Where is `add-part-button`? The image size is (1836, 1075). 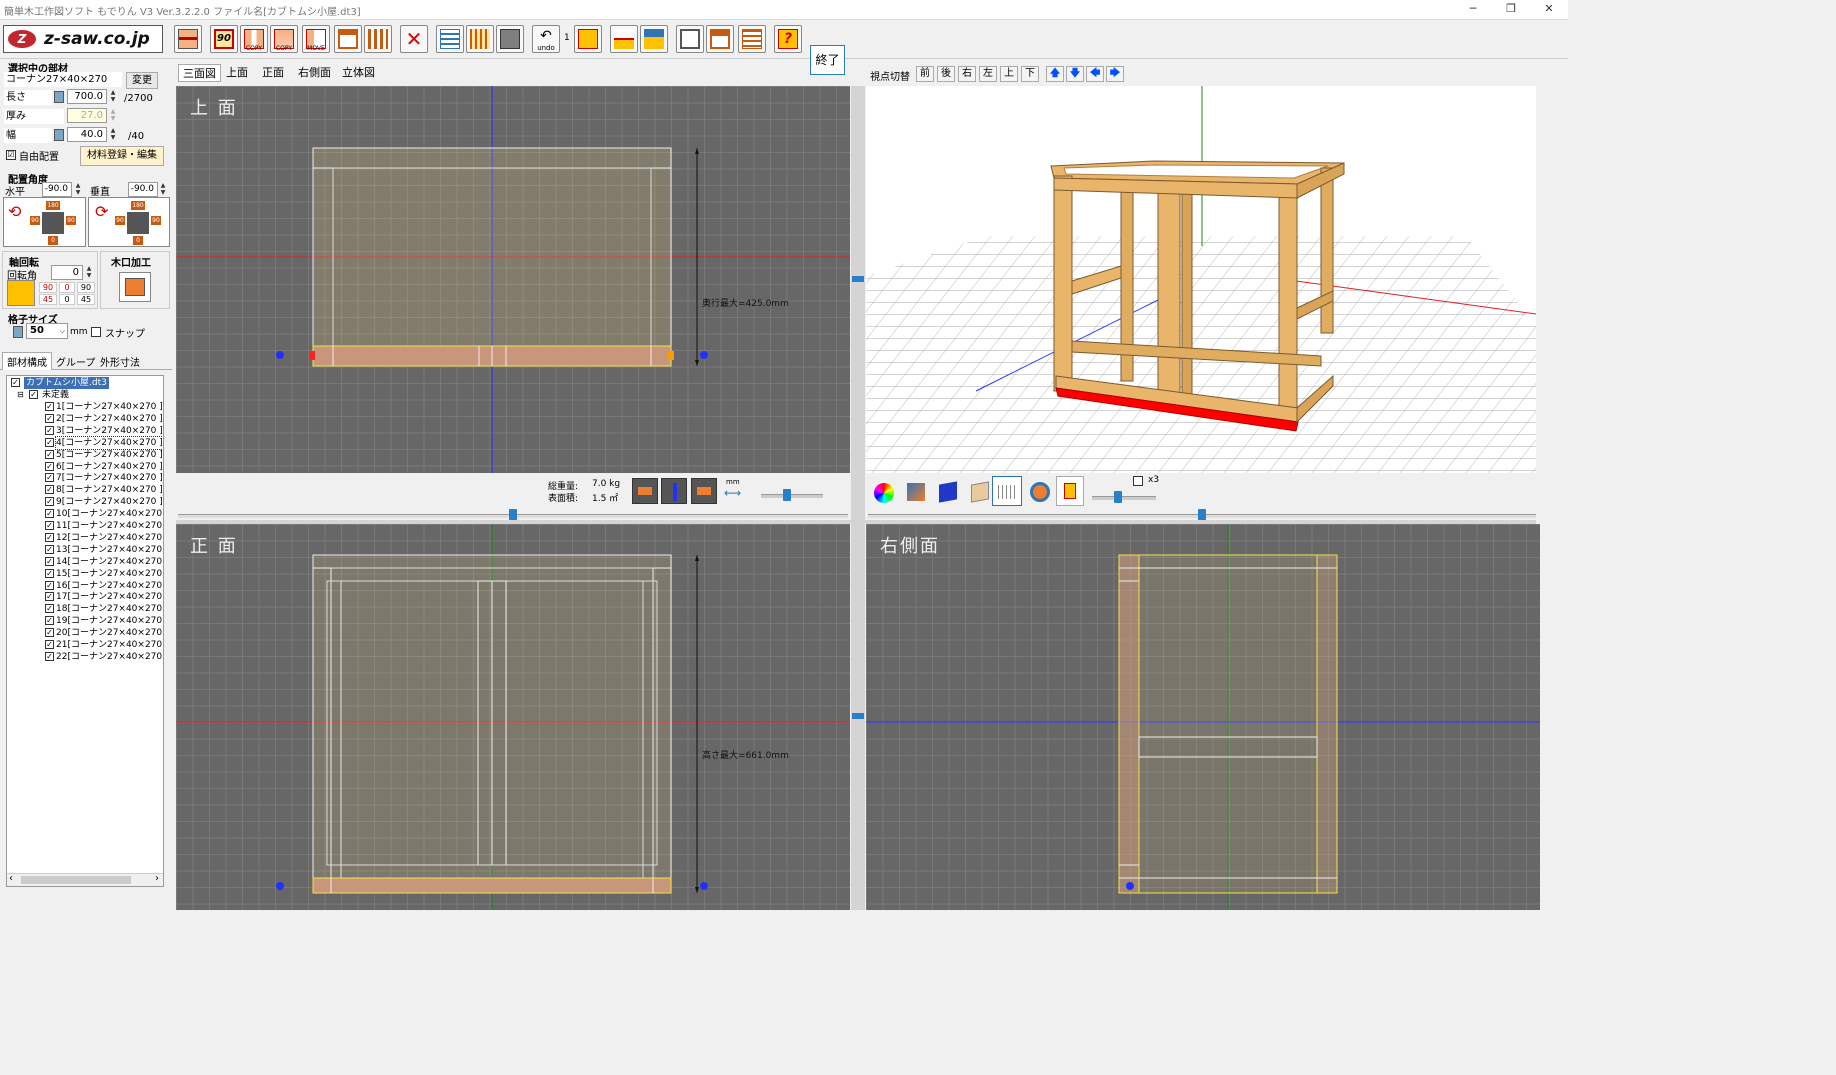
add-part-button is located at coordinates (188, 39).